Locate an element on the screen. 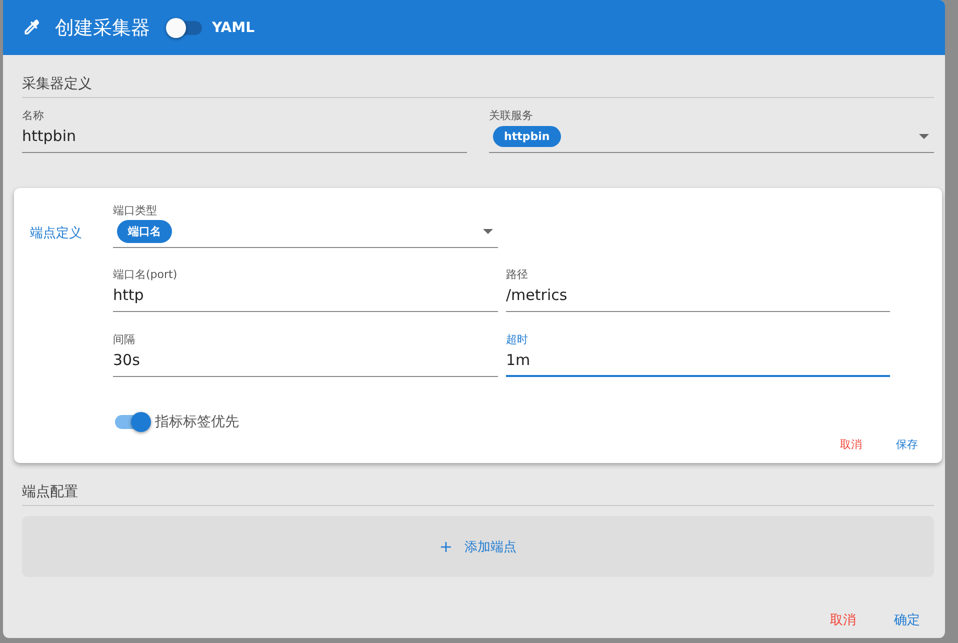 The image size is (958, 643). input-field: 路径 /metrics is located at coordinates (698, 289).